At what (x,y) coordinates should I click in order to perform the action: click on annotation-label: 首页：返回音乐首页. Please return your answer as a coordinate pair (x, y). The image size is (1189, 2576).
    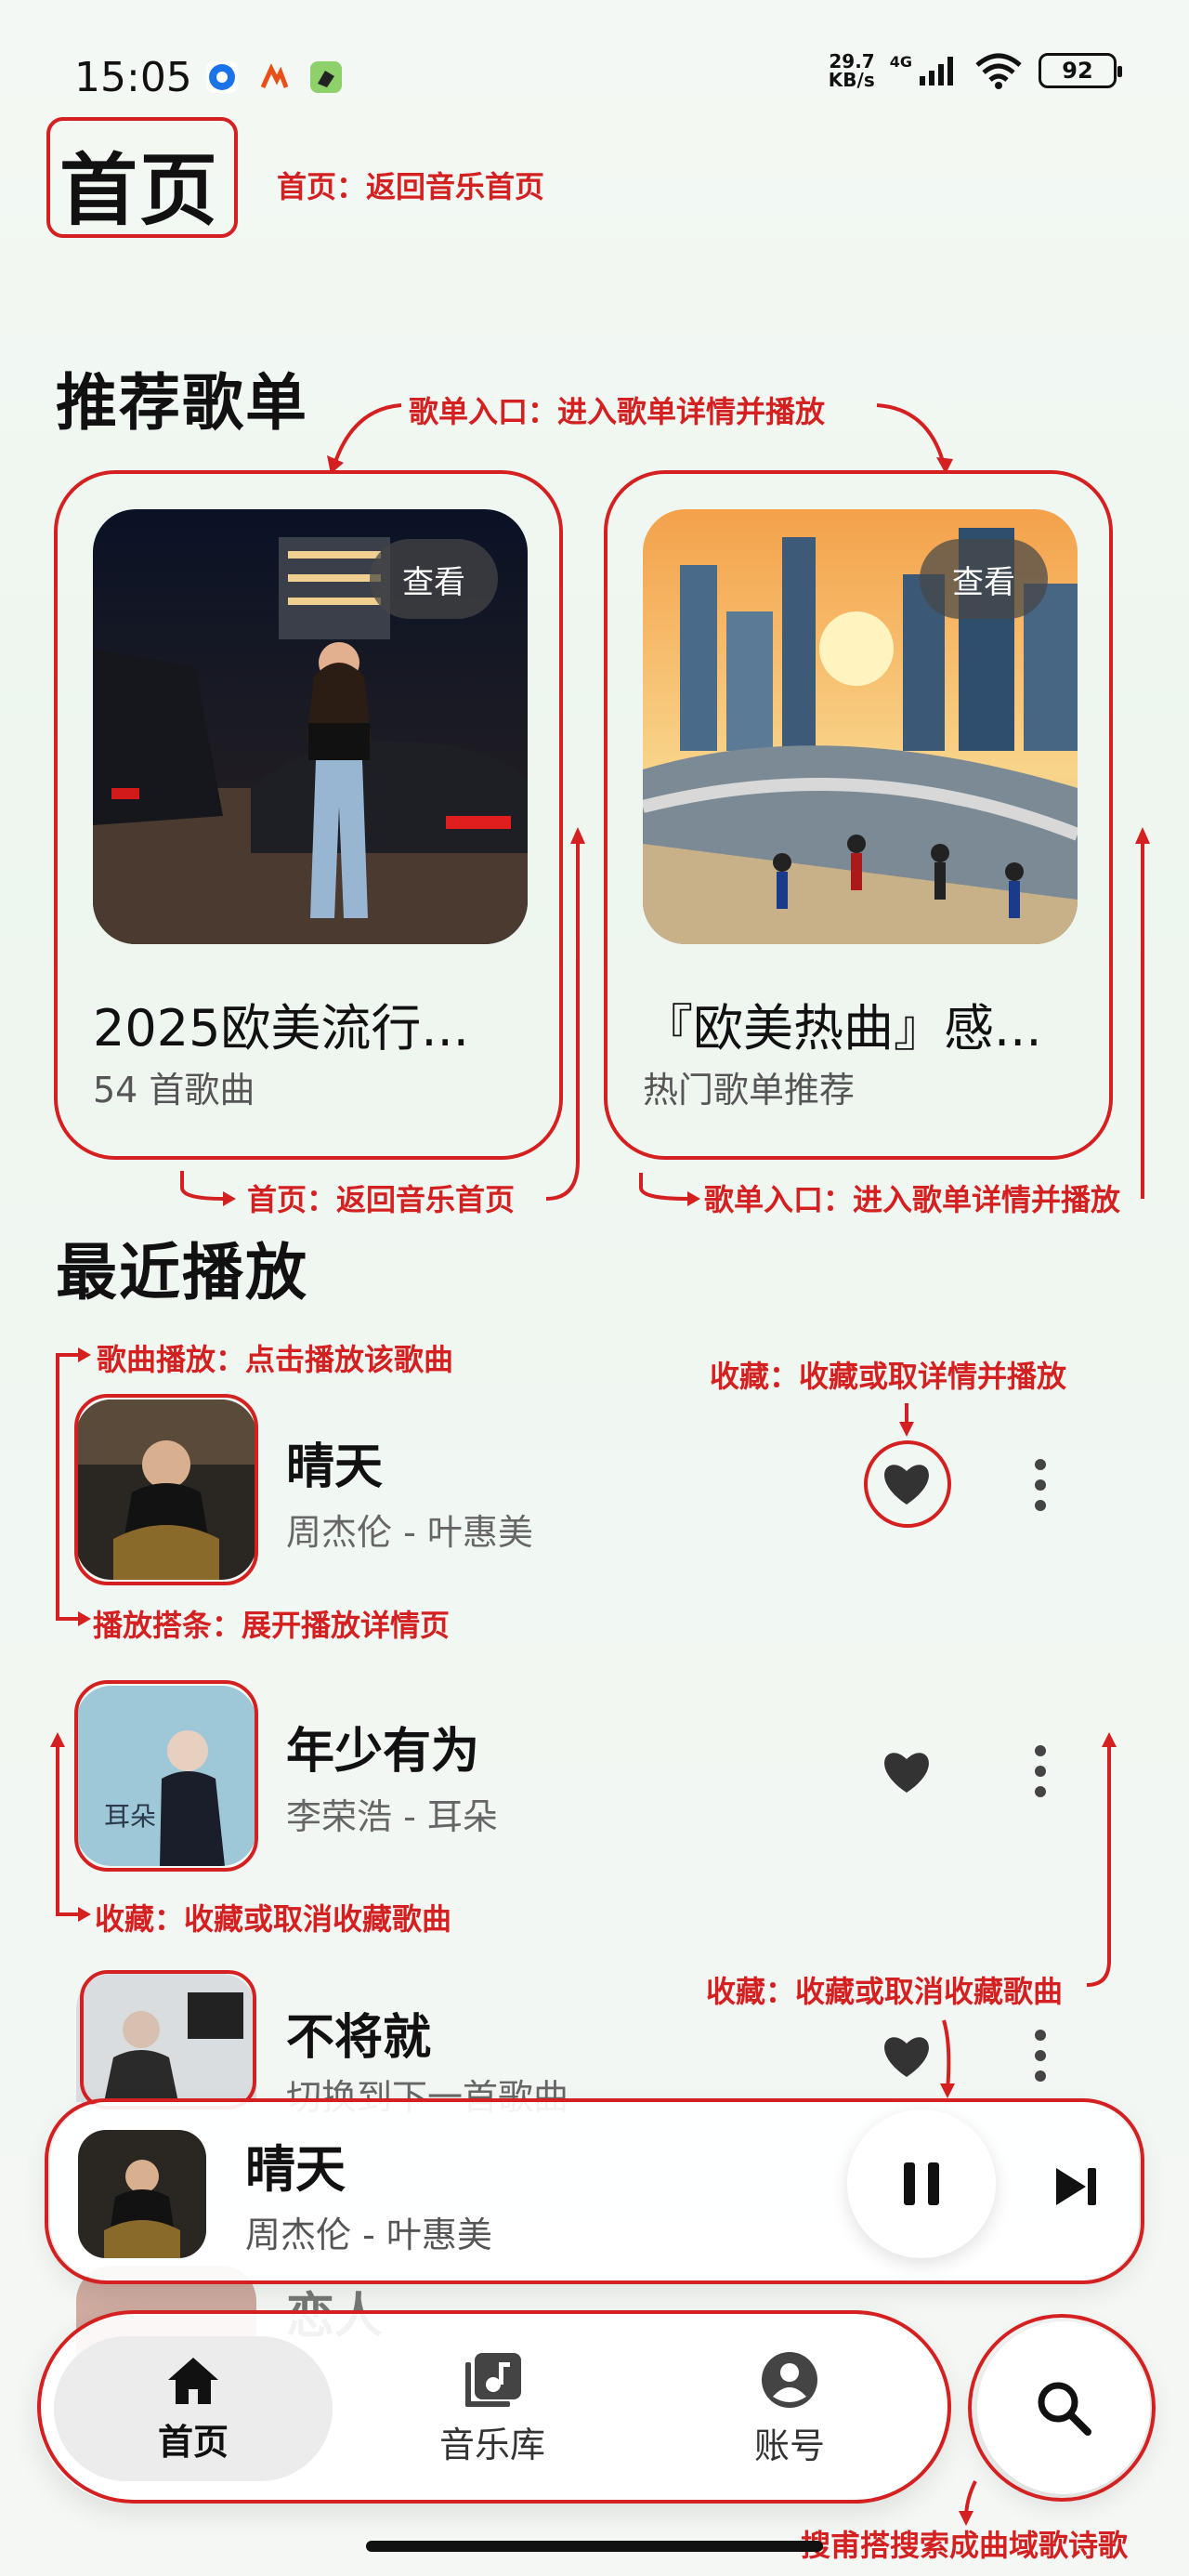
    Looking at the image, I should click on (381, 1199).